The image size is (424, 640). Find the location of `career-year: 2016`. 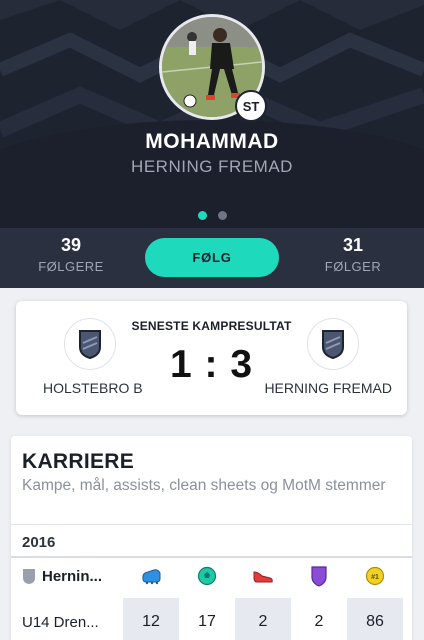

career-year: 2016 is located at coordinates (39, 542).